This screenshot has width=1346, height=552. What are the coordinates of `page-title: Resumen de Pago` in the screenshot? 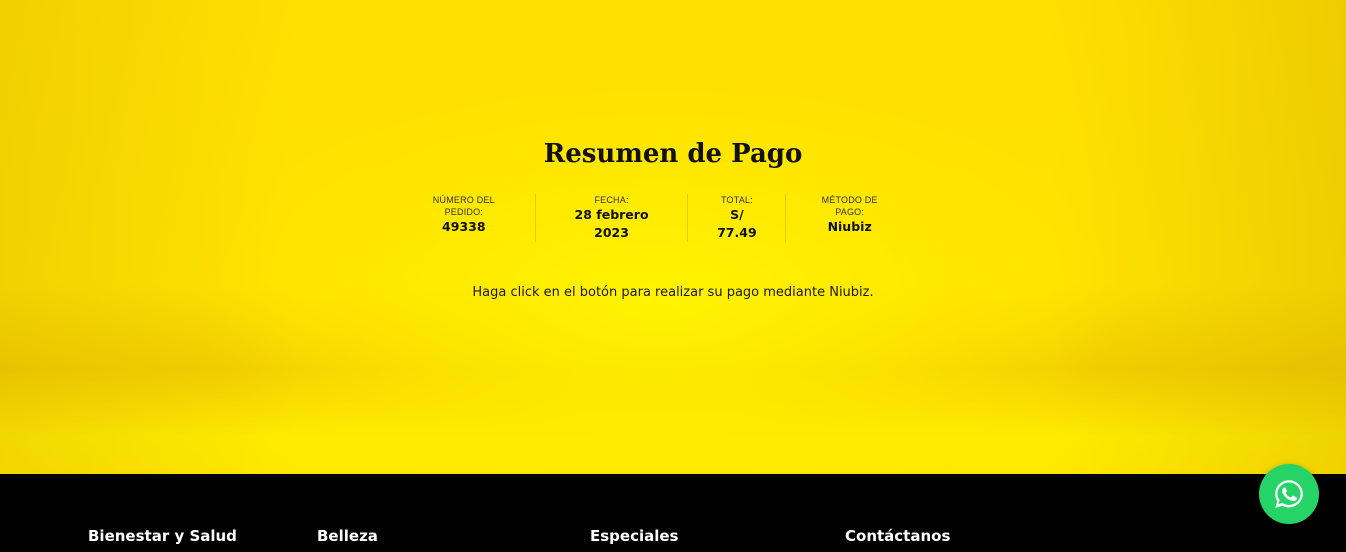 It's located at (673, 154).